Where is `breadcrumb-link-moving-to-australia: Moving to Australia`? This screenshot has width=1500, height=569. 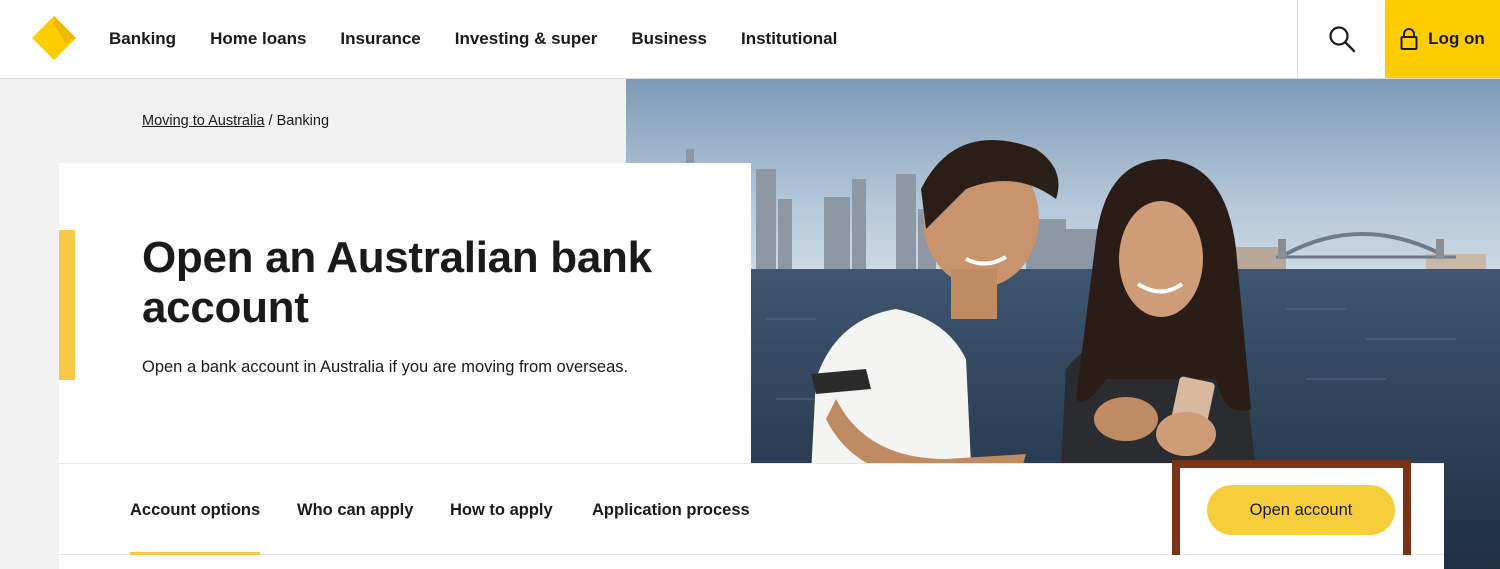
breadcrumb-link-moving-to-australia: Moving to Australia is located at coordinates (203, 121).